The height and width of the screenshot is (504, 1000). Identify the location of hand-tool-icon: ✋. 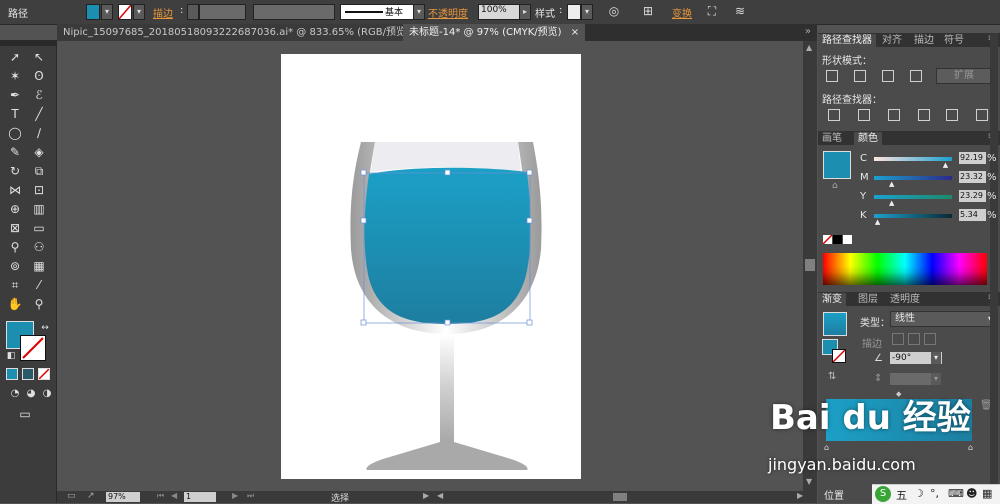
(15, 304).